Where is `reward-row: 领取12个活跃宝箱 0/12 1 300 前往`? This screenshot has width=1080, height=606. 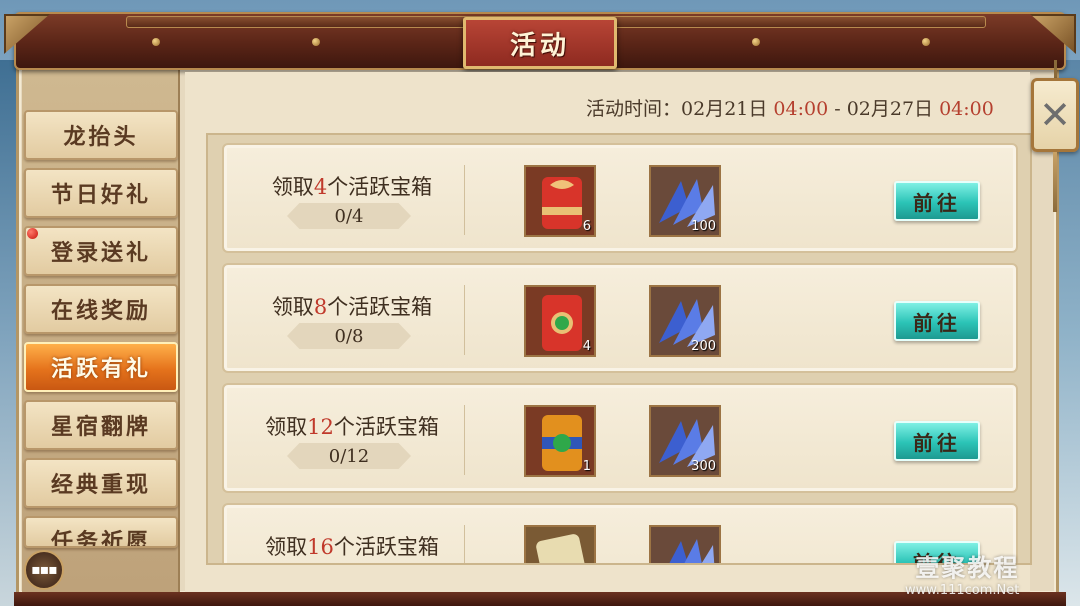 reward-row: 领取12个活跃宝箱 0/12 1 300 前往 is located at coordinates (620, 438).